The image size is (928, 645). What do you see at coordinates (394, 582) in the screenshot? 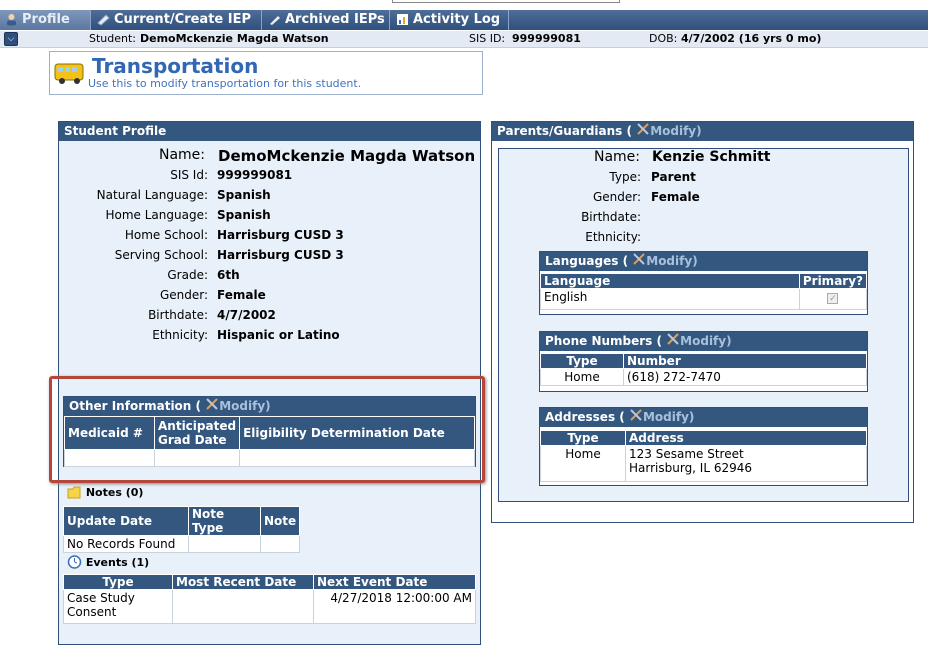
I see `column-header: Next Event Date` at bounding box center [394, 582].